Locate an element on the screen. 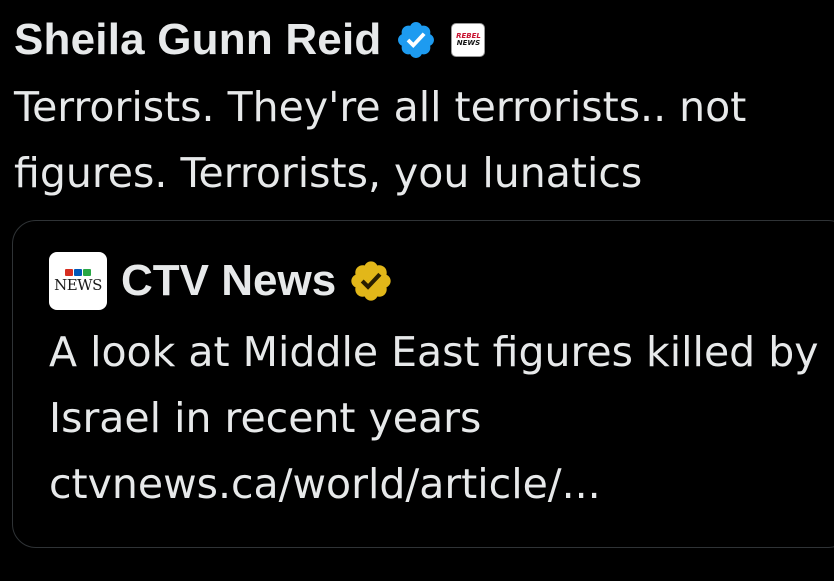 This screenshot has width=834, height=581. quoted-tweet-header: NEWS CTV News is located at coordinates (221, 281).